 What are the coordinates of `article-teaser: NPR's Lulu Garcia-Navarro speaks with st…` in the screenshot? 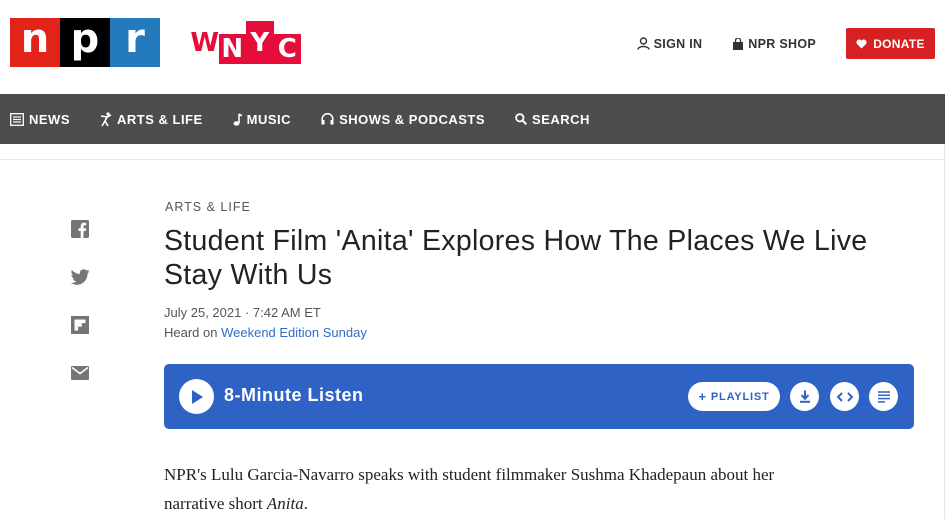 It's located at (494, 489).